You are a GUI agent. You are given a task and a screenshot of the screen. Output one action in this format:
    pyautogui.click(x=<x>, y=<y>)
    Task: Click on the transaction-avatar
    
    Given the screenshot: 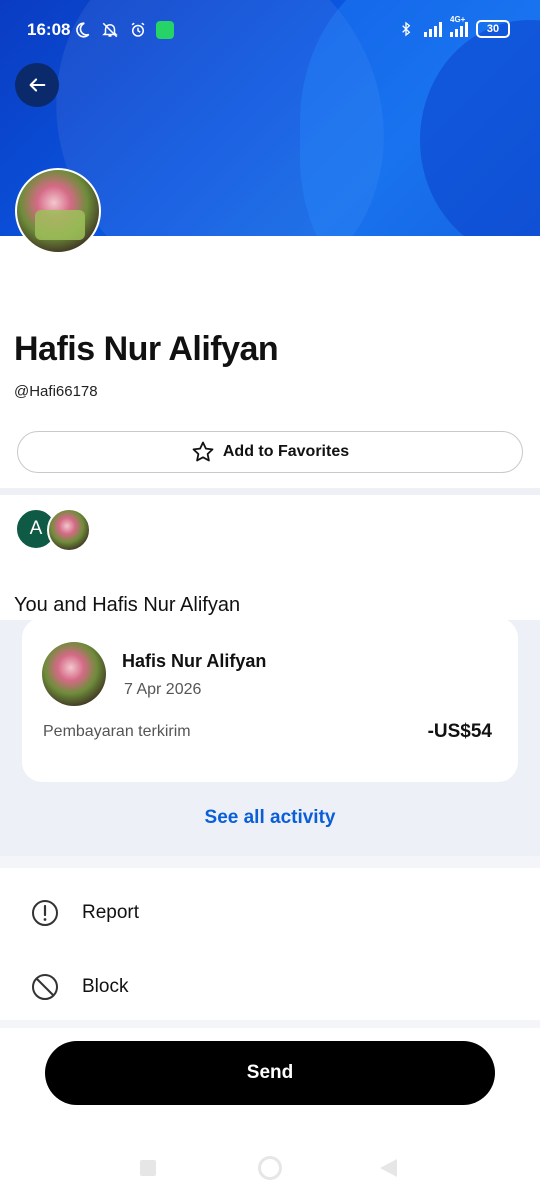 What is the action you would take?
    pyautogui.click(x=74, y=674)
    